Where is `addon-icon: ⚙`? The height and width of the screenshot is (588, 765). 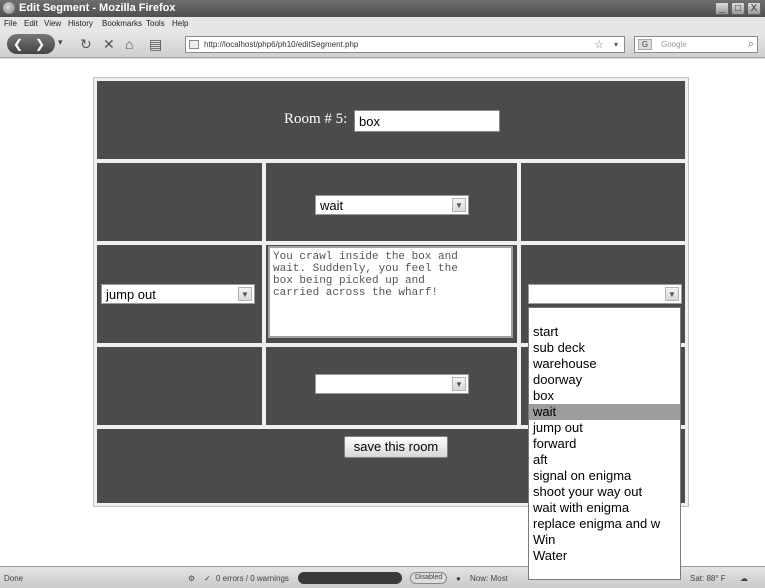
addon-icon: ⚙ is located at coordinates (191, 578).